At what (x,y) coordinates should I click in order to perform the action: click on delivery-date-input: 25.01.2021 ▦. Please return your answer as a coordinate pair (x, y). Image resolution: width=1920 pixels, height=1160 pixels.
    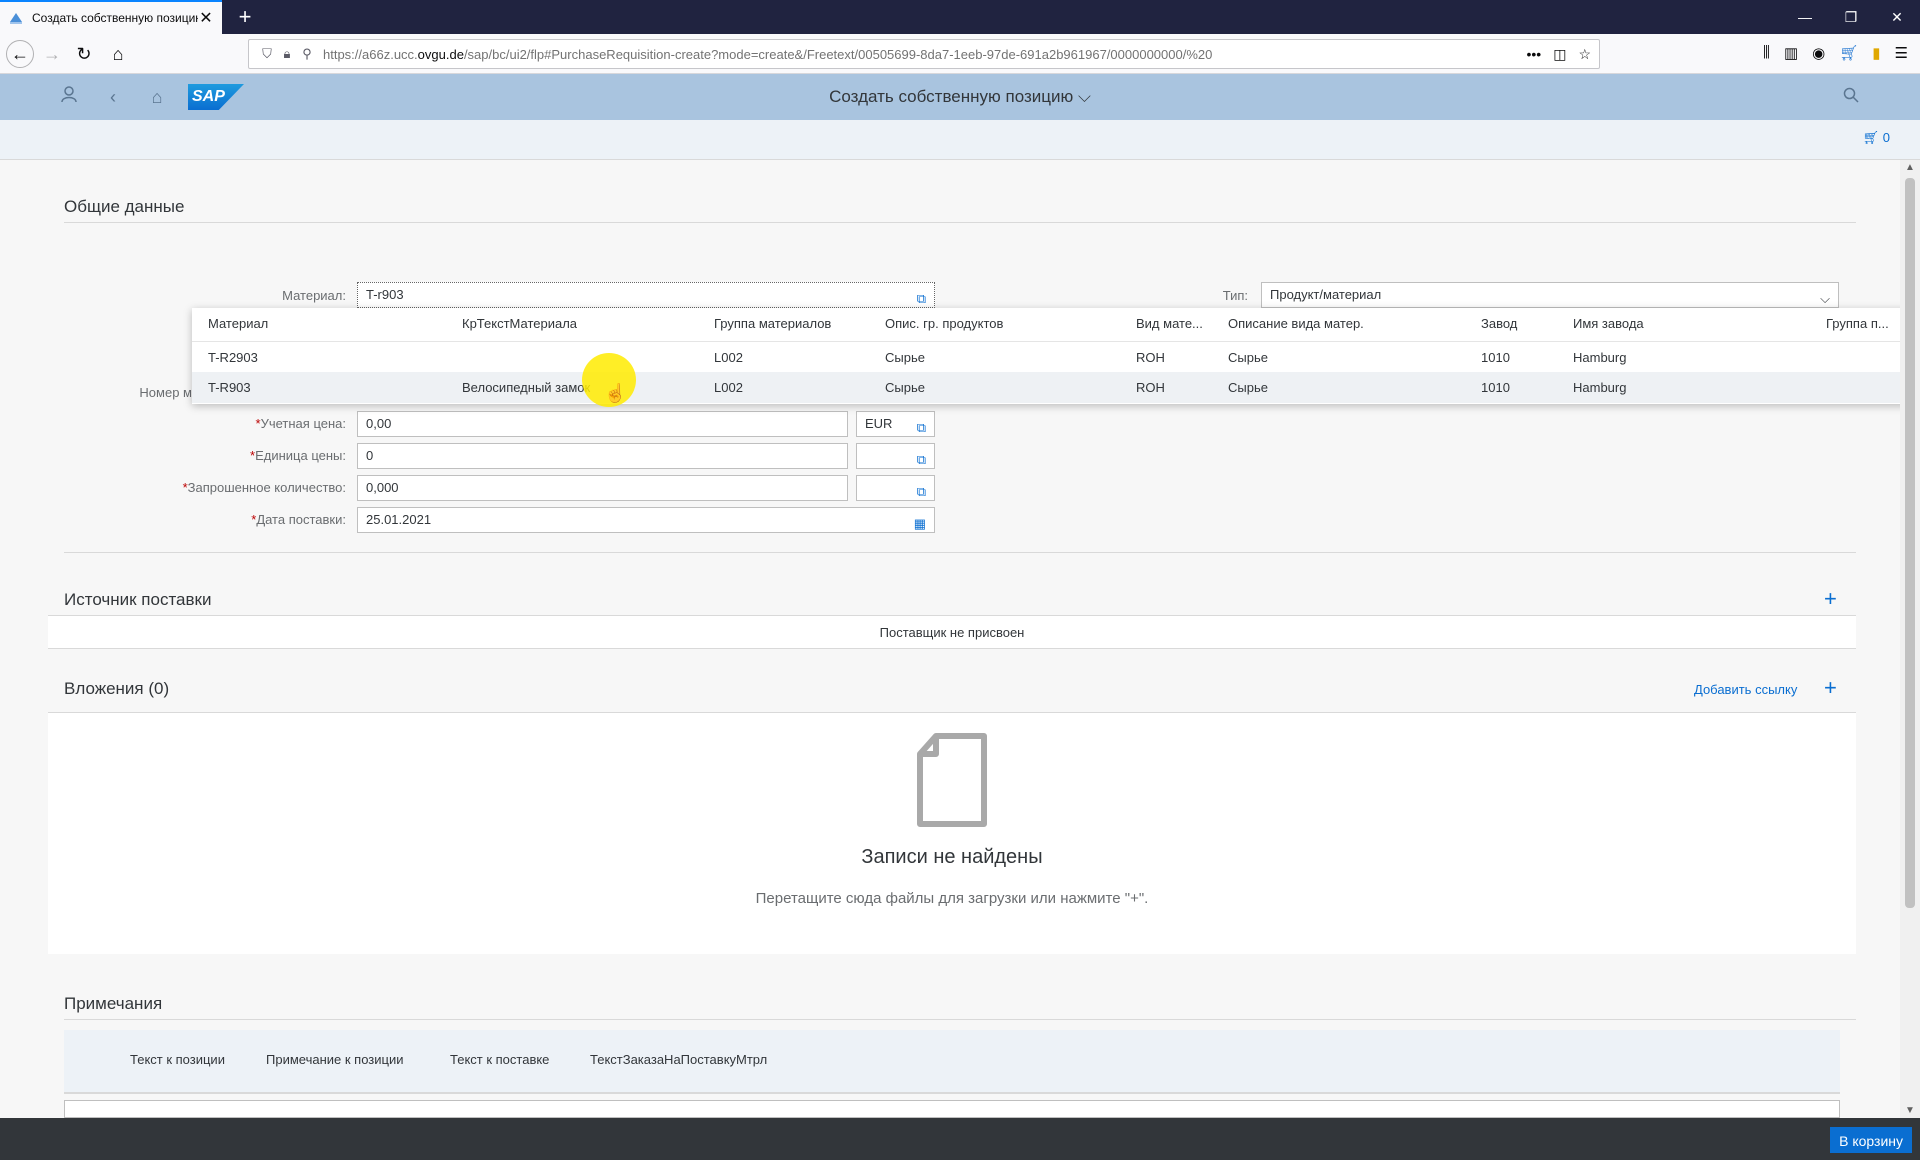
    Looking at the image, I should click on (646, 520).